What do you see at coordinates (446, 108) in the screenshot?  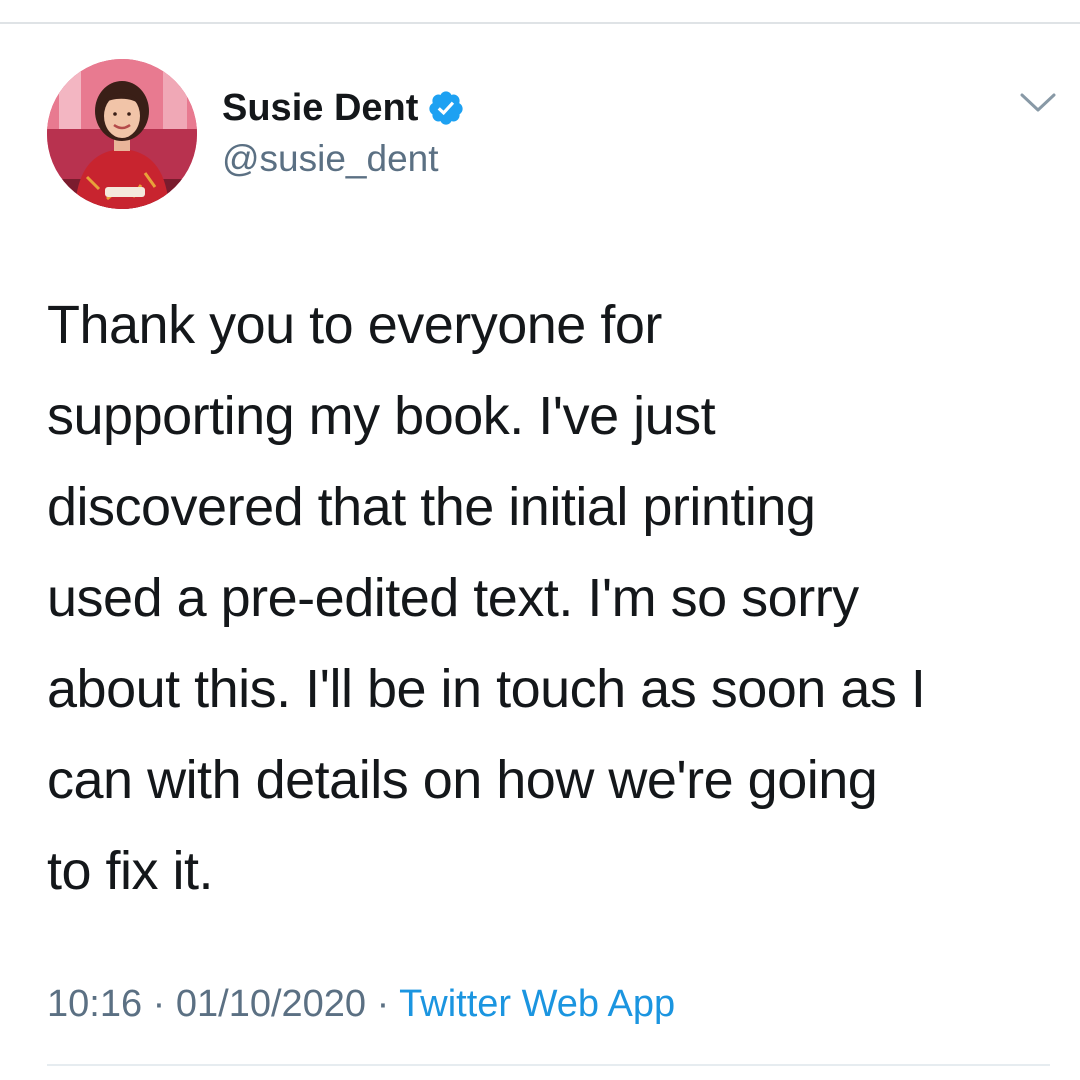 I see `verified-badge-icon` at bounding box center [446, 108].